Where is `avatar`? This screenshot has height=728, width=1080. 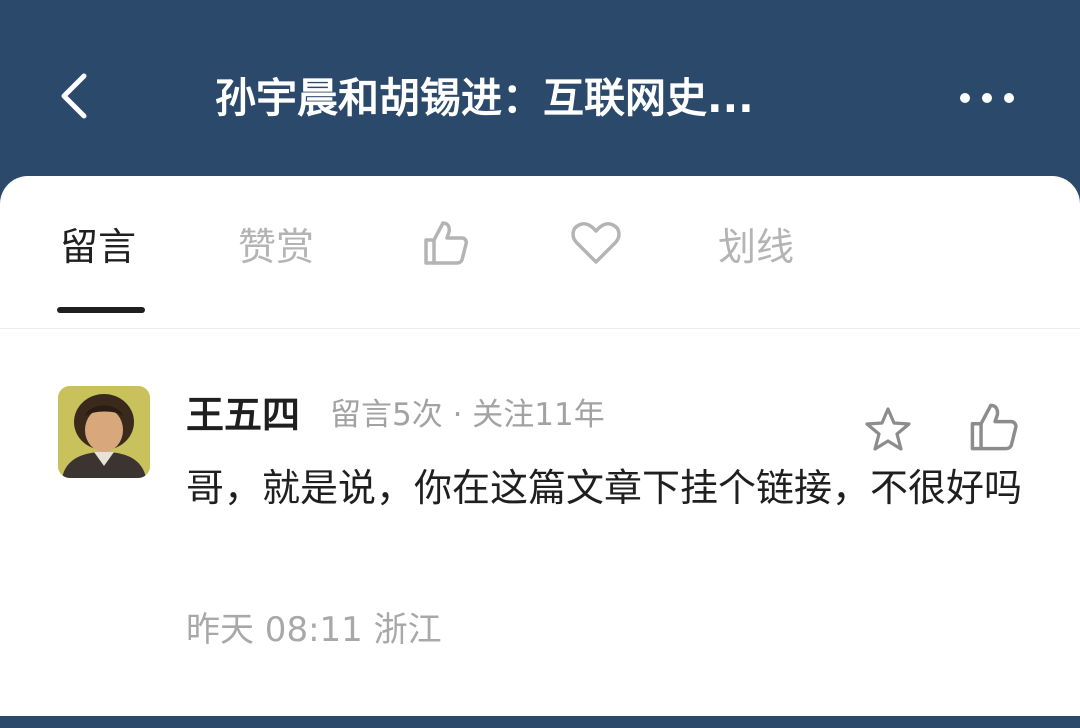 avatar is located at coordinates (104, 432).